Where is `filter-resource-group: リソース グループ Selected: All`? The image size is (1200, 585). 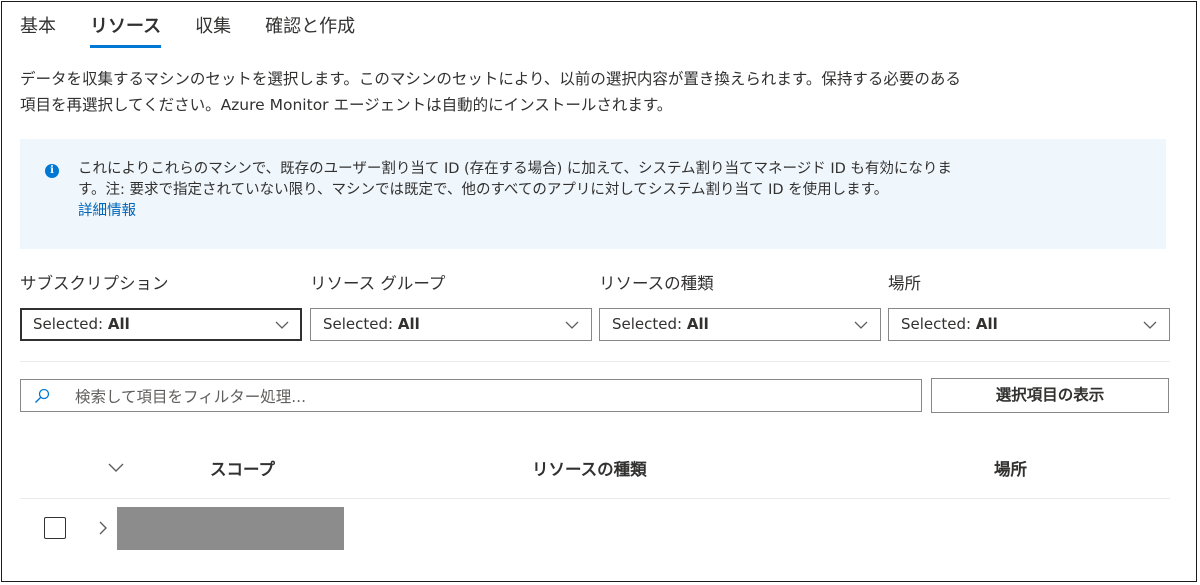
filter-resource-group: リソース グループ Selected: All is located at coordinates (451, 305).